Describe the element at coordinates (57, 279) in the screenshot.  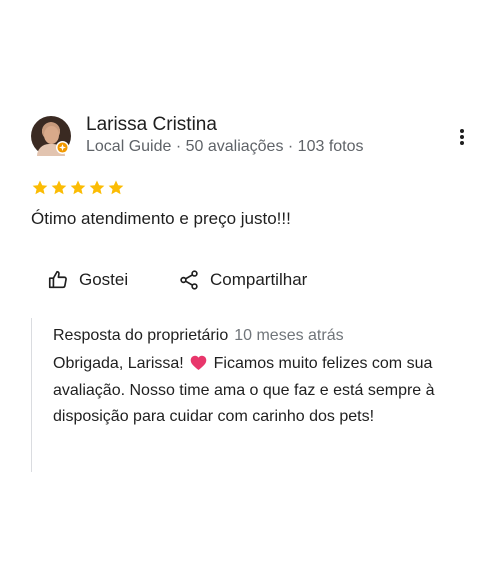
I see `thumb-up-icon` at that location.